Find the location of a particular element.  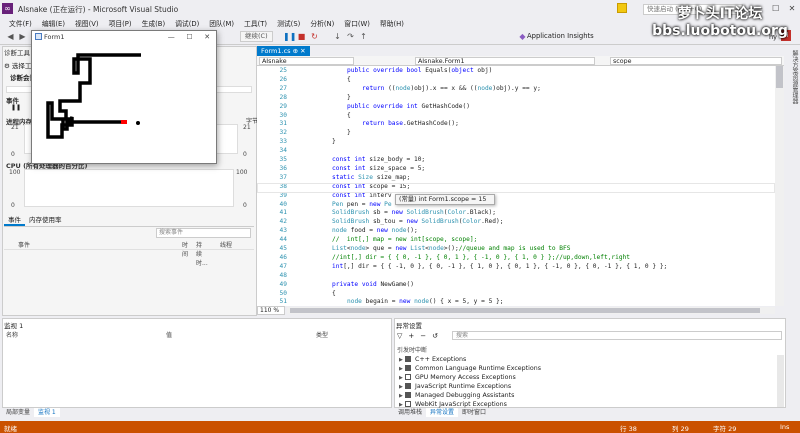

menu-item: 窗口(W) is located at coordinates (357, 23).